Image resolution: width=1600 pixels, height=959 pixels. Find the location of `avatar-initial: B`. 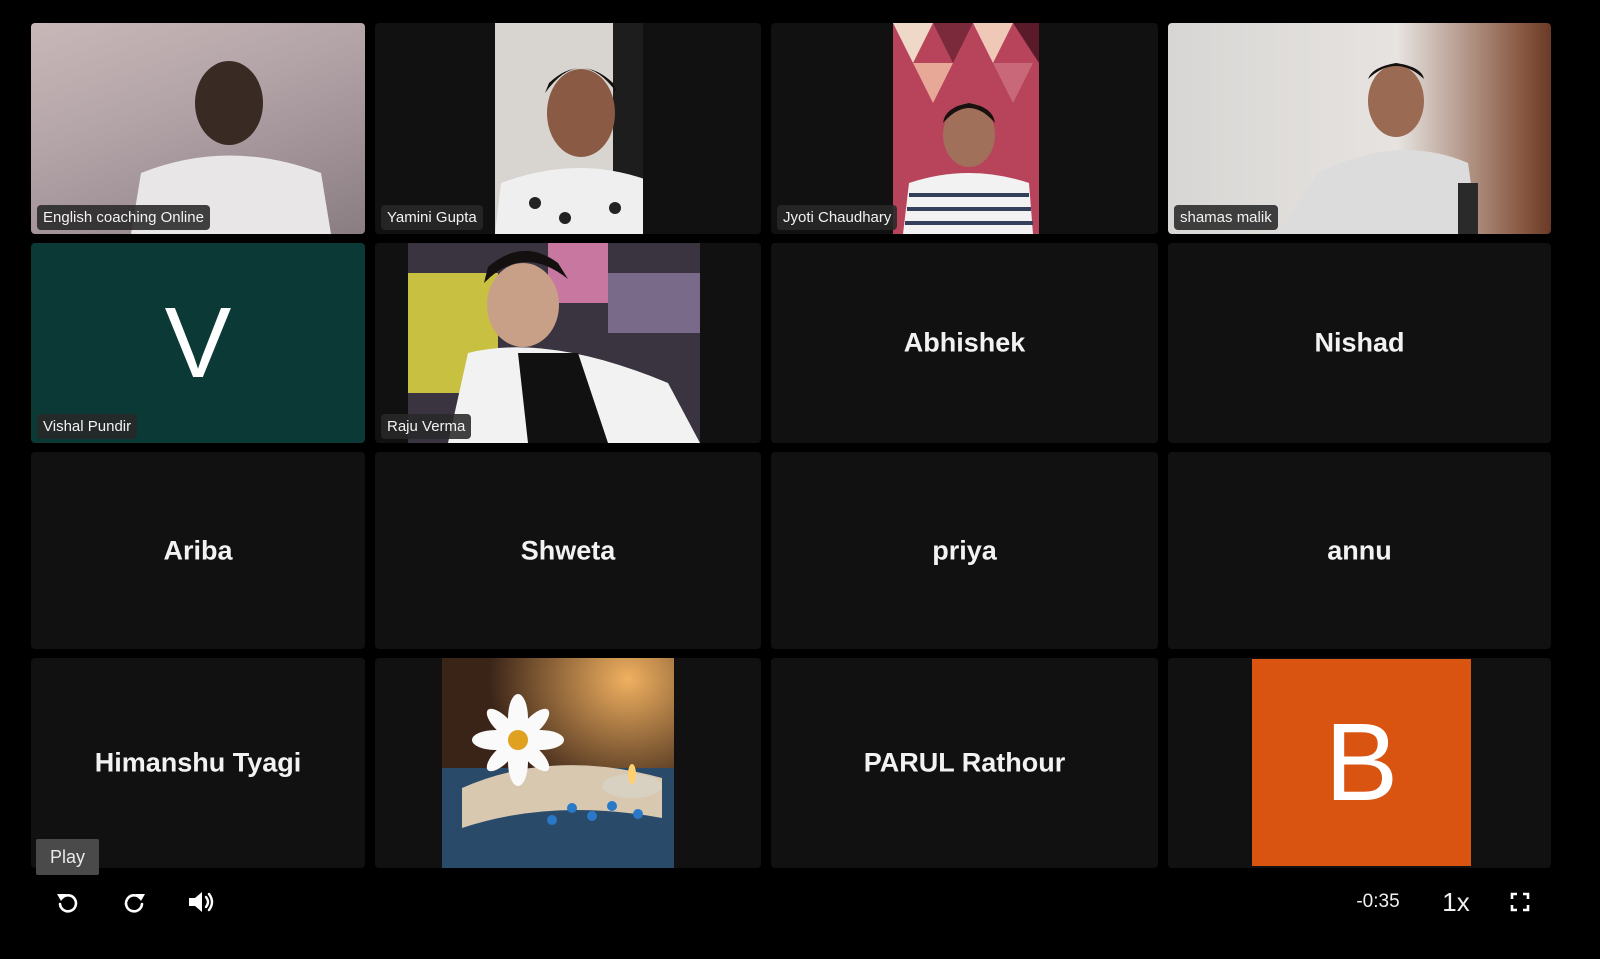

avatar-initial: B is located at coordinates (1361, 762).